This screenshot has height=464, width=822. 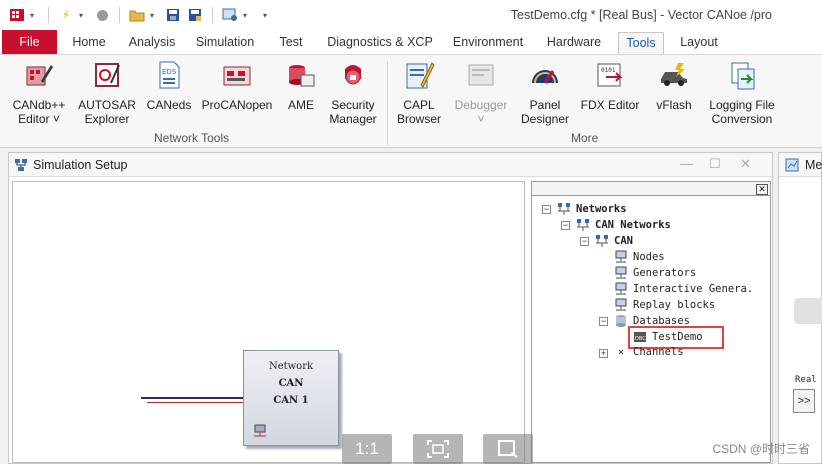 What do you see at coordinates (195, 15) in the screenshot?
I see `save-as-icon` at bounding box center [195, 15].